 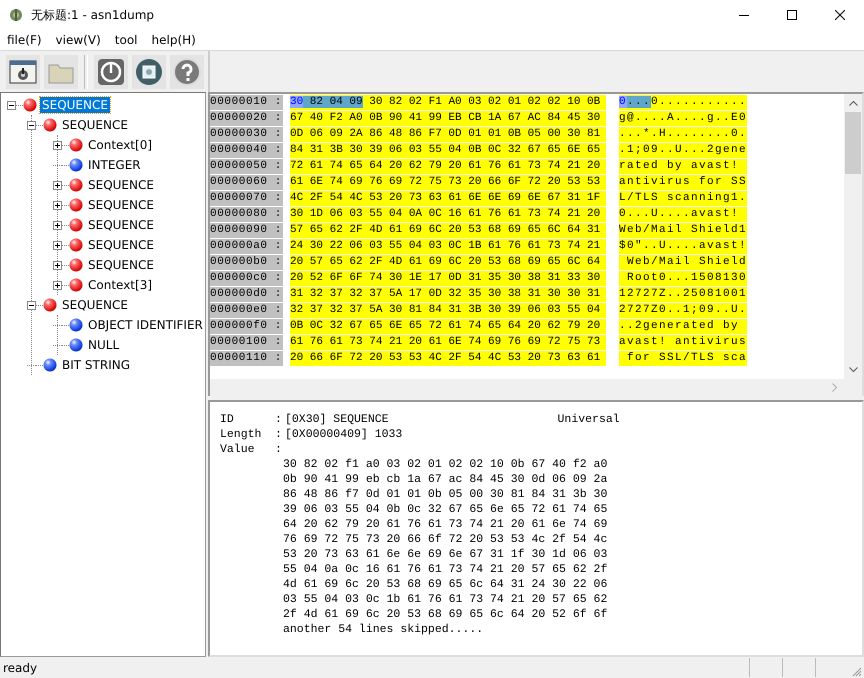 I want to click on ascii-text: L/TLS scanning1., so click(x=683, y=198).